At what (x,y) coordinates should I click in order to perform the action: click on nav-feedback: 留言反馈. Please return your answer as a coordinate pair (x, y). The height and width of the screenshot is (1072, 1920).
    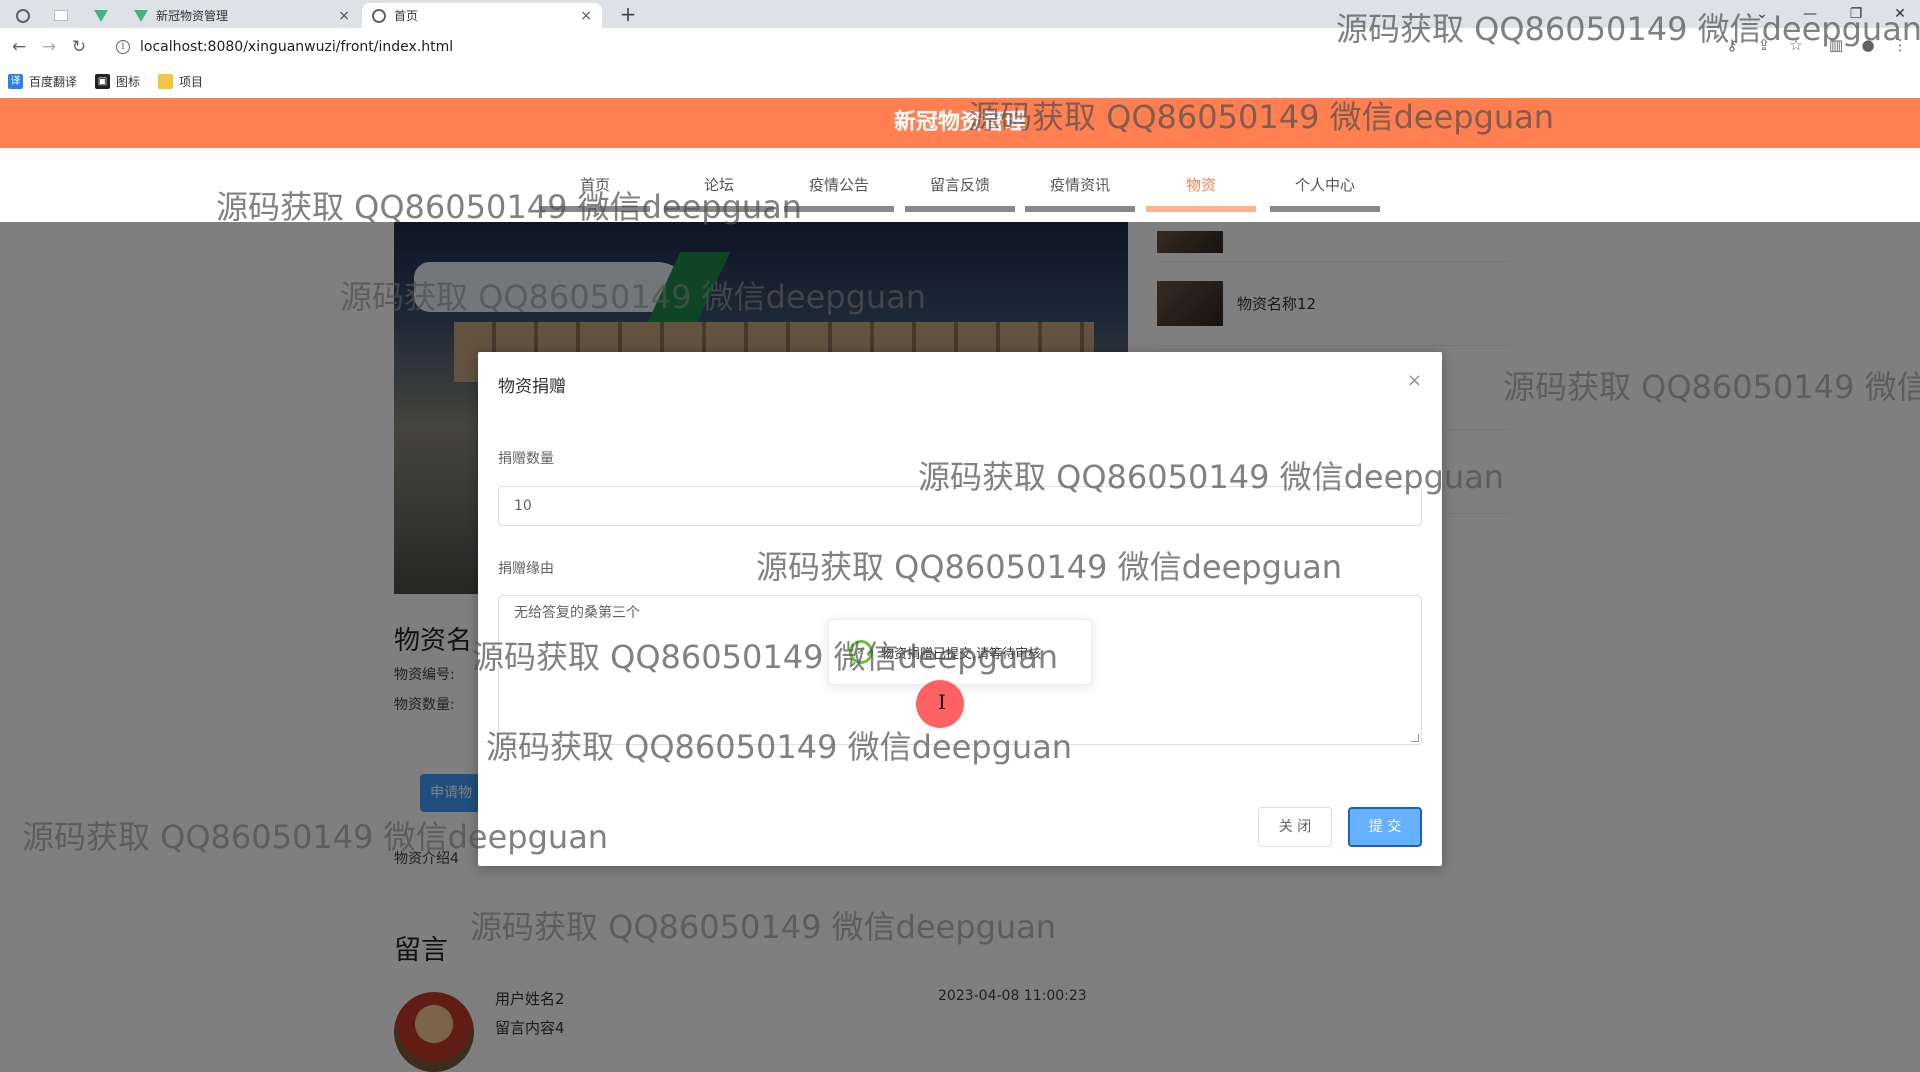
    Looking at the image, I should click on (960, 191).